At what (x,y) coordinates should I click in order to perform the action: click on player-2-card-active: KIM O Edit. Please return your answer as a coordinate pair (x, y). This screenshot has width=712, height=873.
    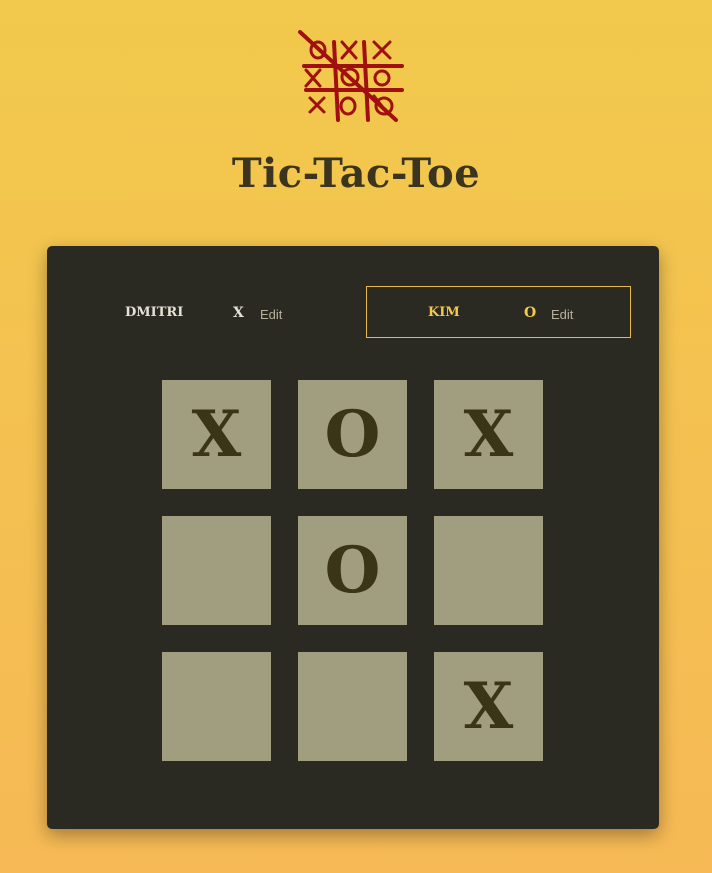
    Looking at the image, I should click on (498, 312).